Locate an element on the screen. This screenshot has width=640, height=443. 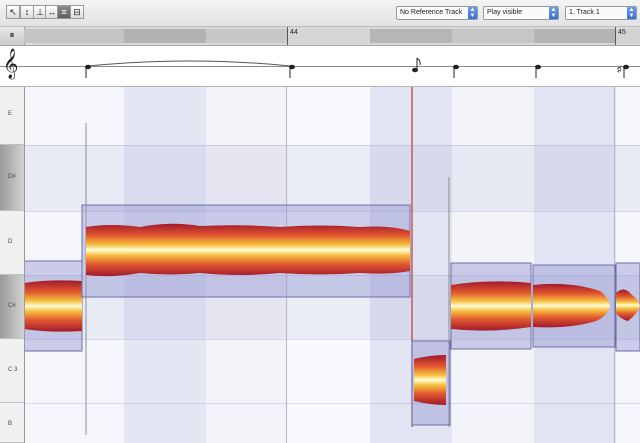
notation-strip: 𝄞 ♯ is located at coordinates (320, 66).